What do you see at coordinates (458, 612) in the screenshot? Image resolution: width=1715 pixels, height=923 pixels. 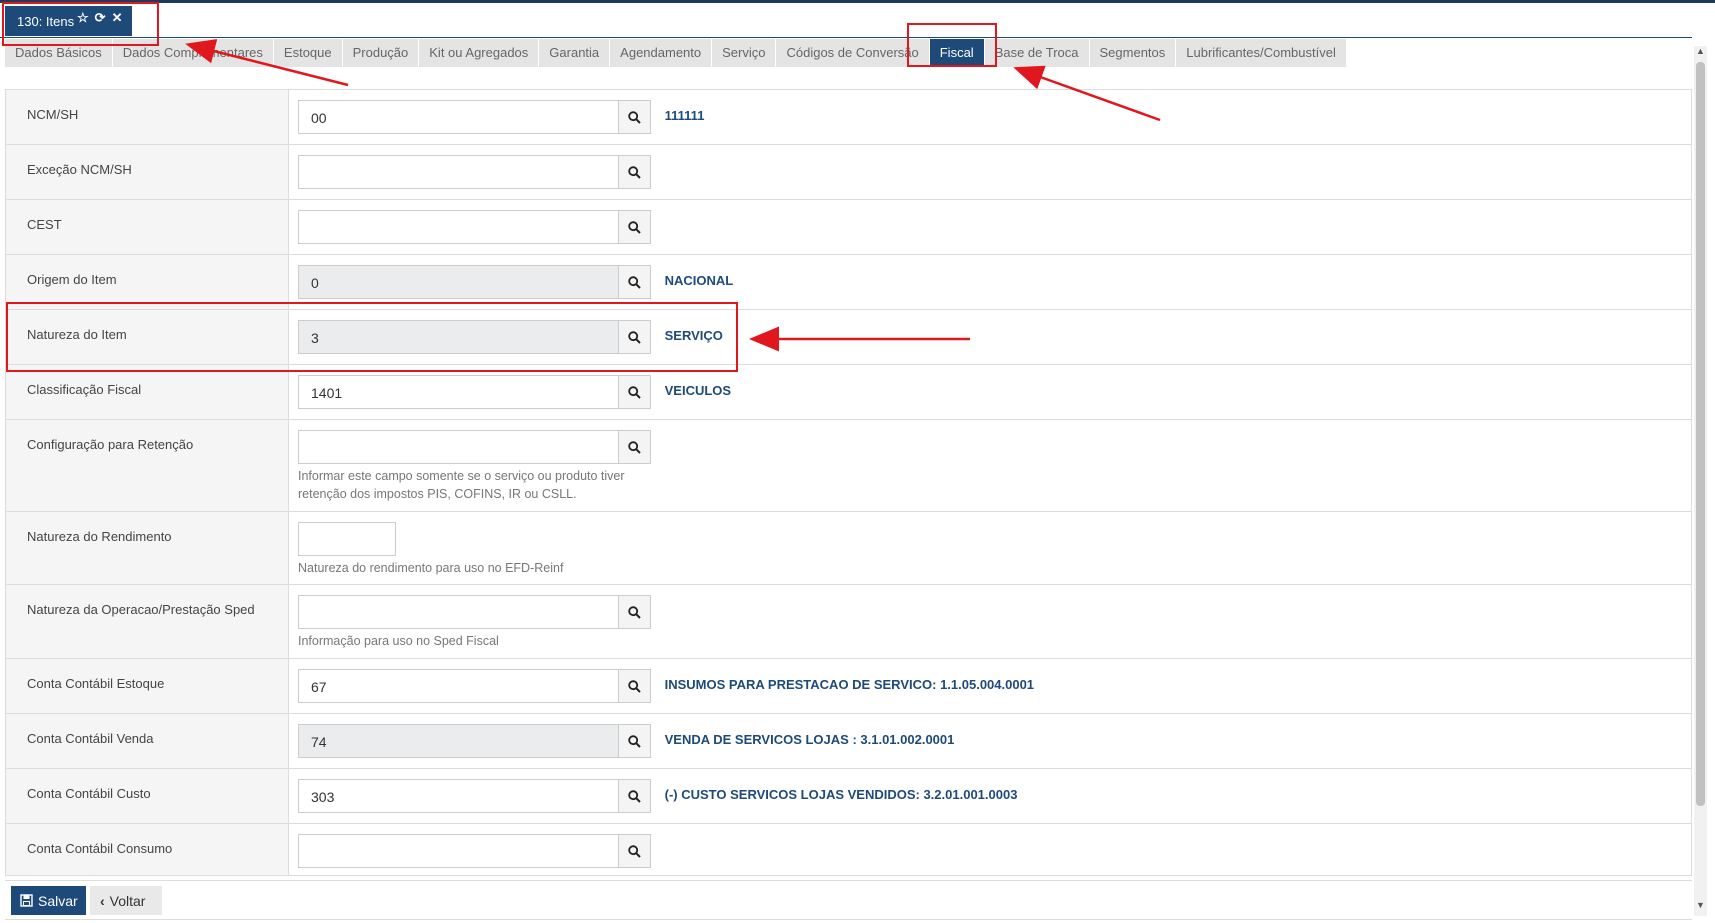 I see `natureza-operacao-input` at bounding box center [458, 612].